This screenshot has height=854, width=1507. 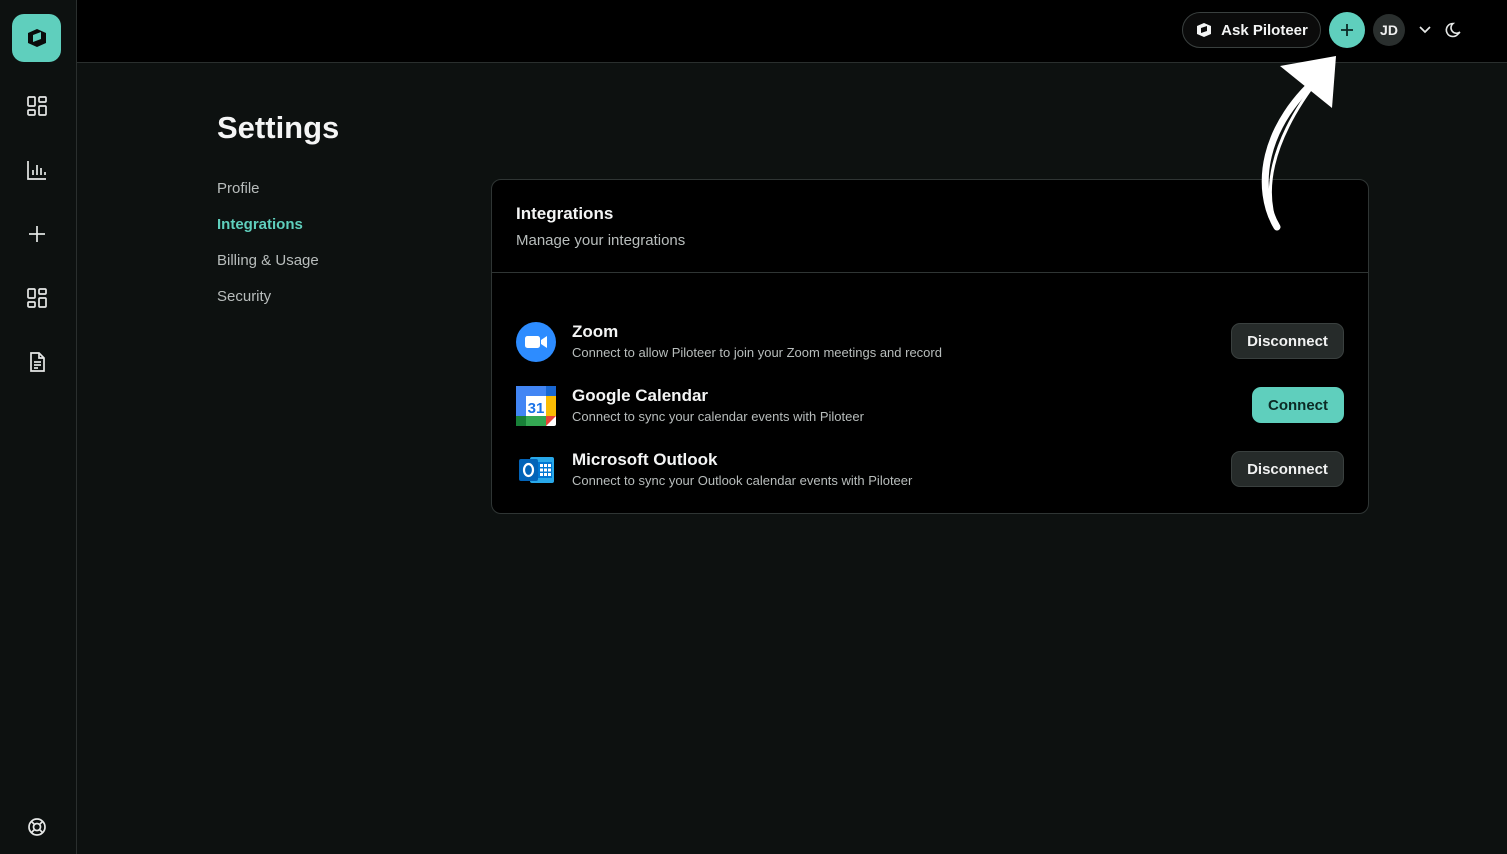 I want to click on google-calendar-connect-button: Connect, so click(x=1298, y=405).